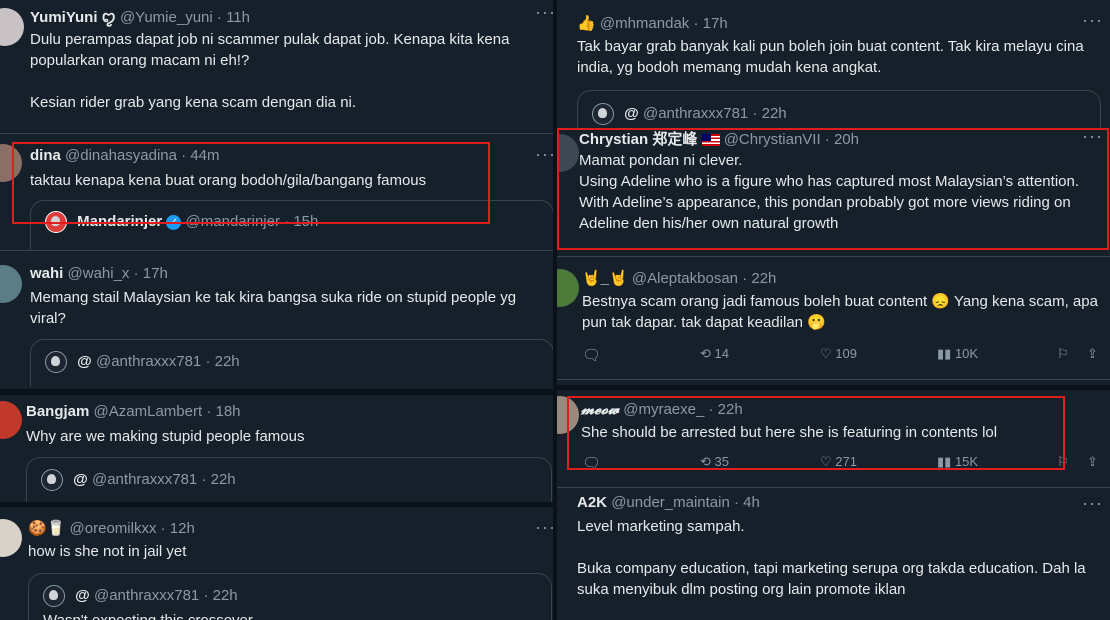 This screenshot has height=620, width=1110. I want to click on handle: @under_maintain, so click(670, 502).